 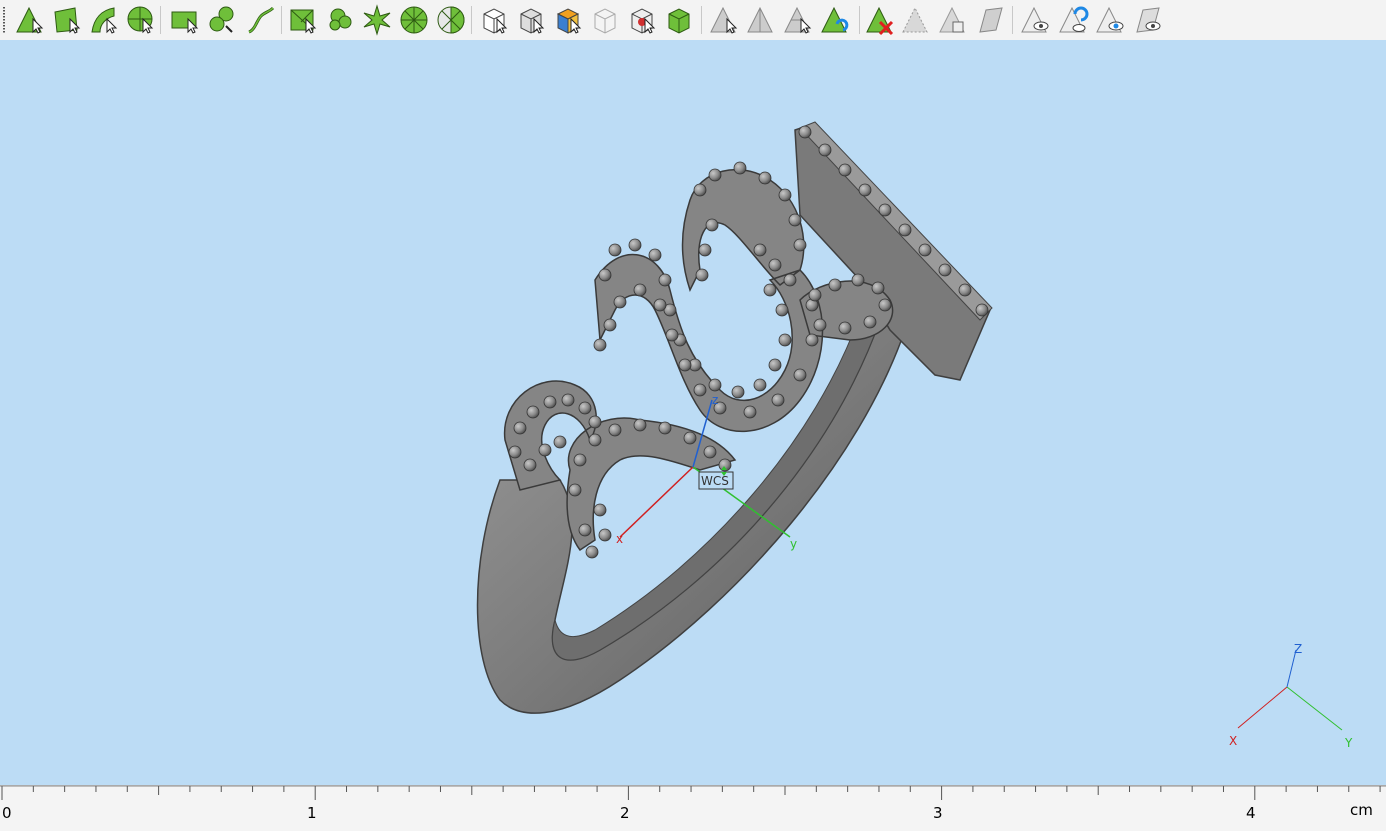 I want to click on select-body-face-button, so click(x=568, y=20).